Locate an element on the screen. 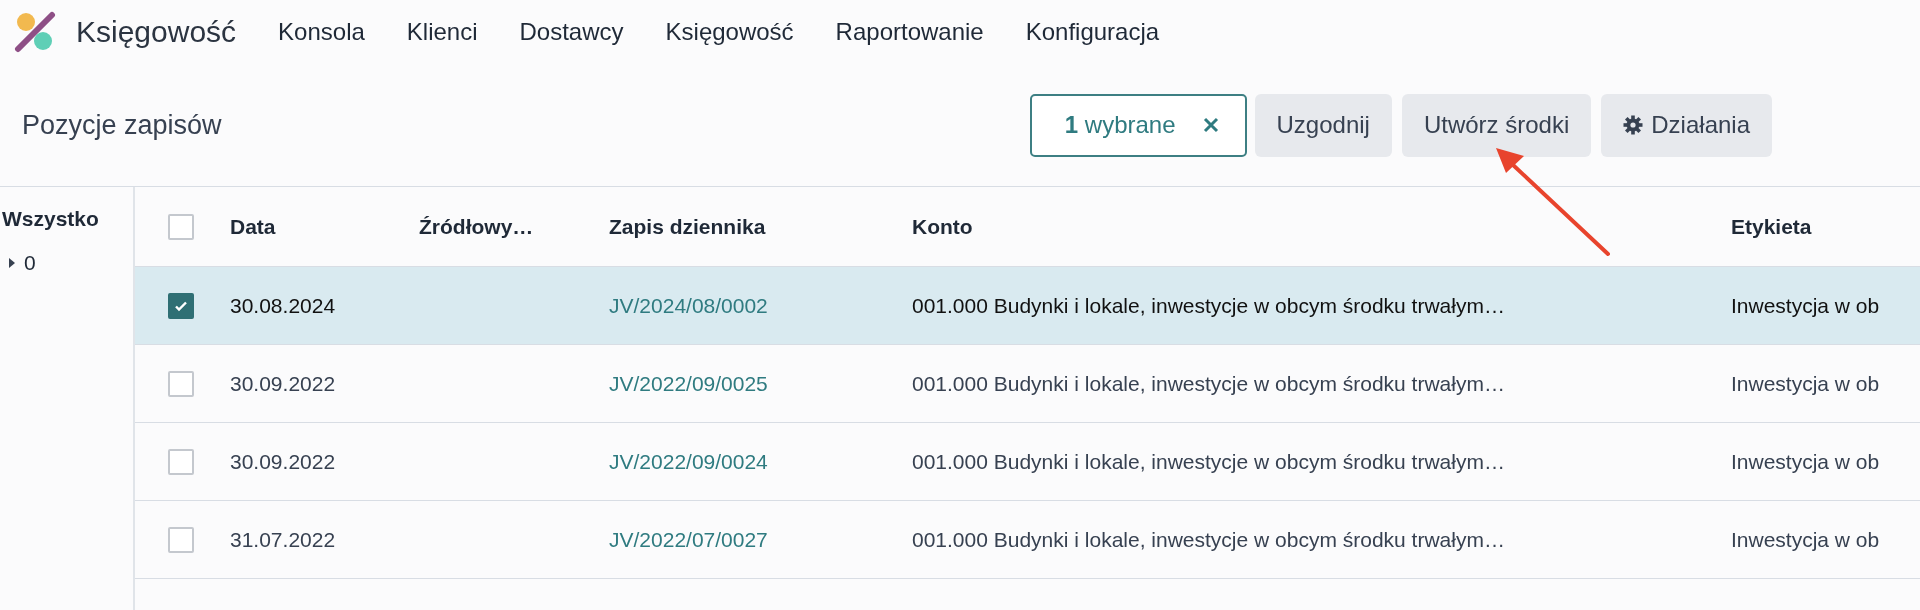 This screenshot has width=1920, height=610. table-cell: 31.07.2022 is located at coordinates (283, 539).